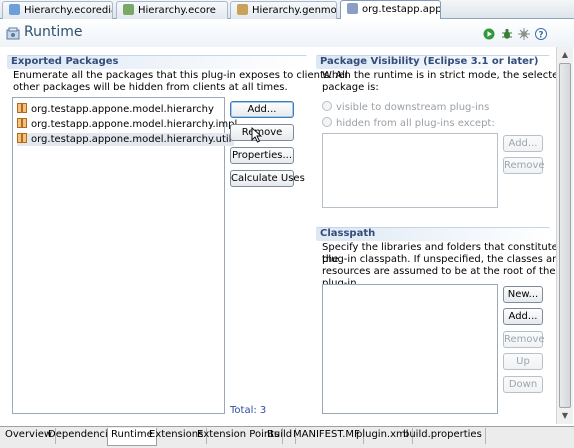  What do you see at coordinates (350, 87) in the screenshot?
I see `visibility-description-line2: package is:` at bounding box center [350, 87].